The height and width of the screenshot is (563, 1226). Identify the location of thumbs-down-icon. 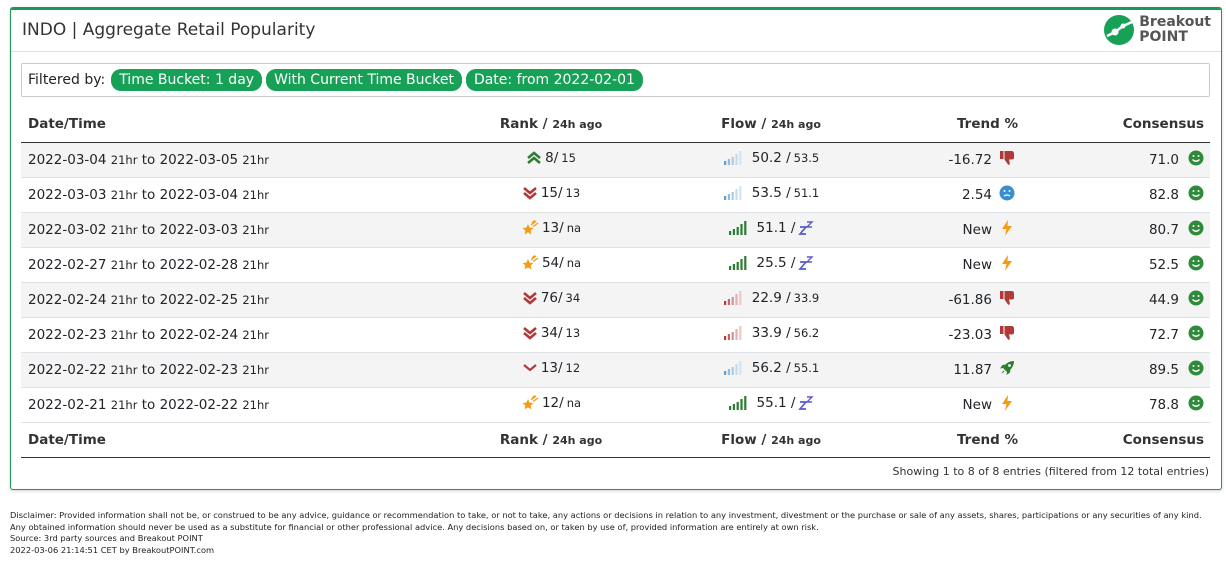
(1007, 160).